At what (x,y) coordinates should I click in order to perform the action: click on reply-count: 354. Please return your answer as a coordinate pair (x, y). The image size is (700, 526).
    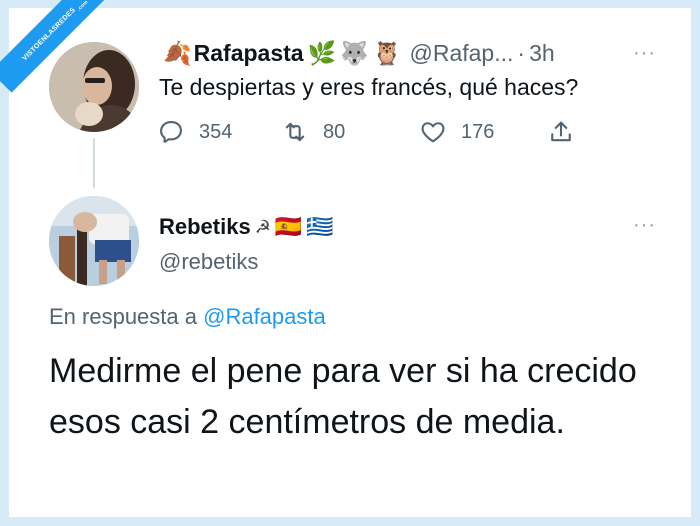
    Looking at the image, I should click on (216, 131).